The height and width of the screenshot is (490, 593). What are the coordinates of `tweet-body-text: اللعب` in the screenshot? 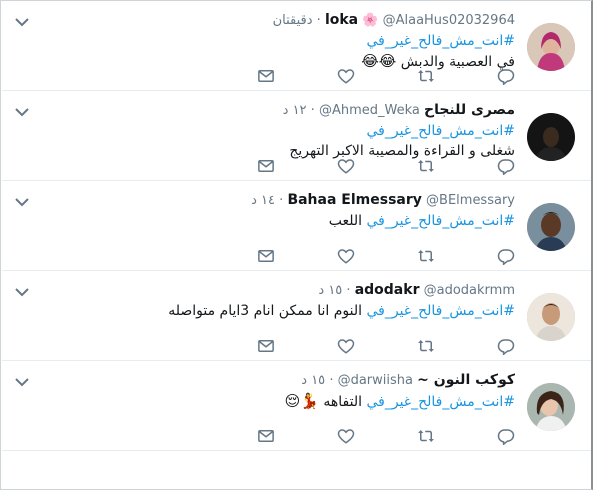 It's located at (345, 221).